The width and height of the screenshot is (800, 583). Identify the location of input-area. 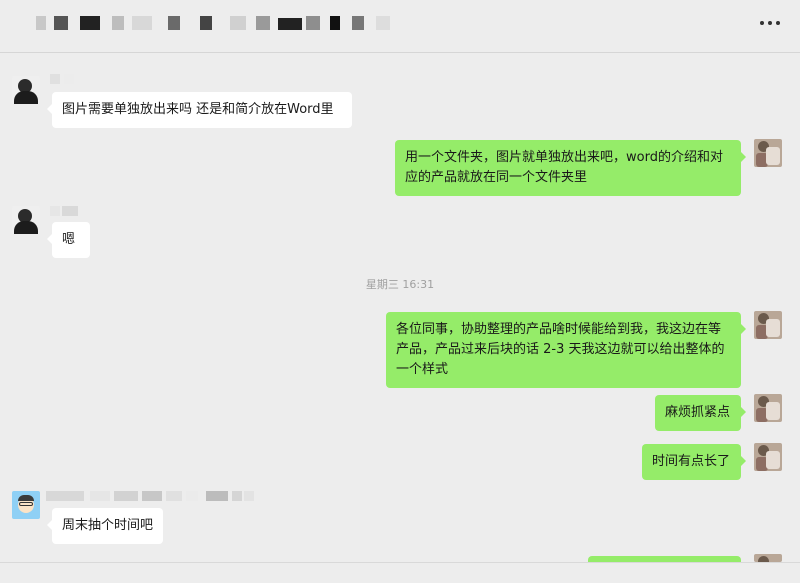
(400, 572).